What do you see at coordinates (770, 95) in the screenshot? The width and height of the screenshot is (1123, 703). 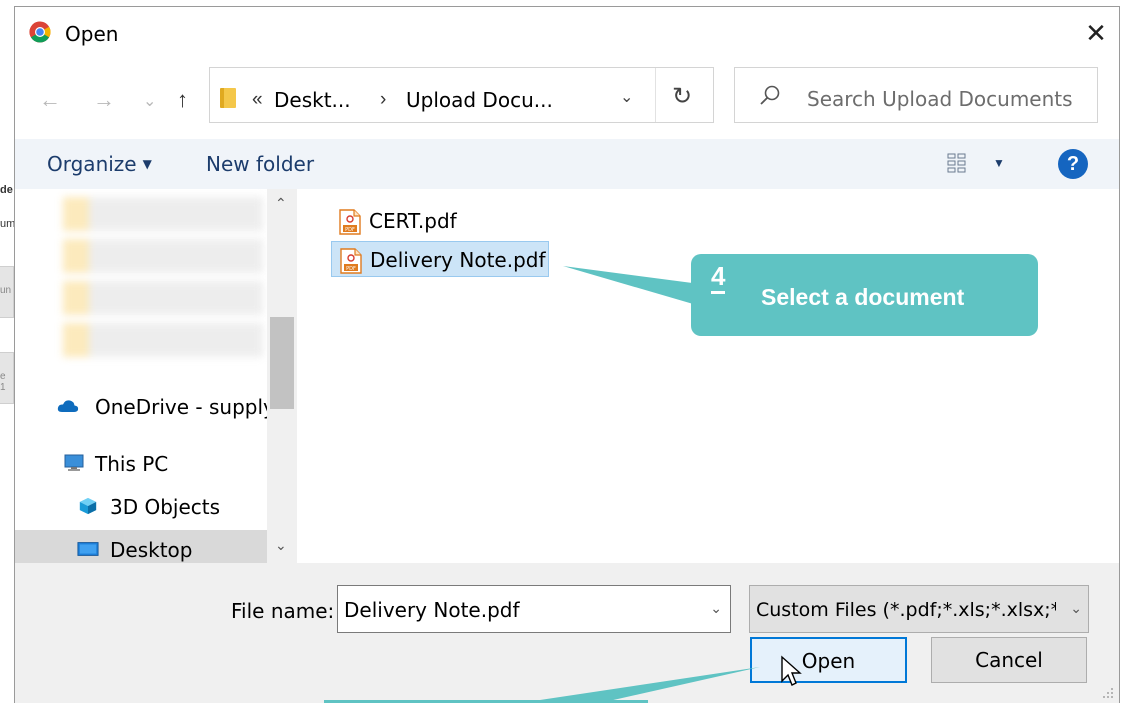 I see `search-icon` at bounding box center [770, 95].